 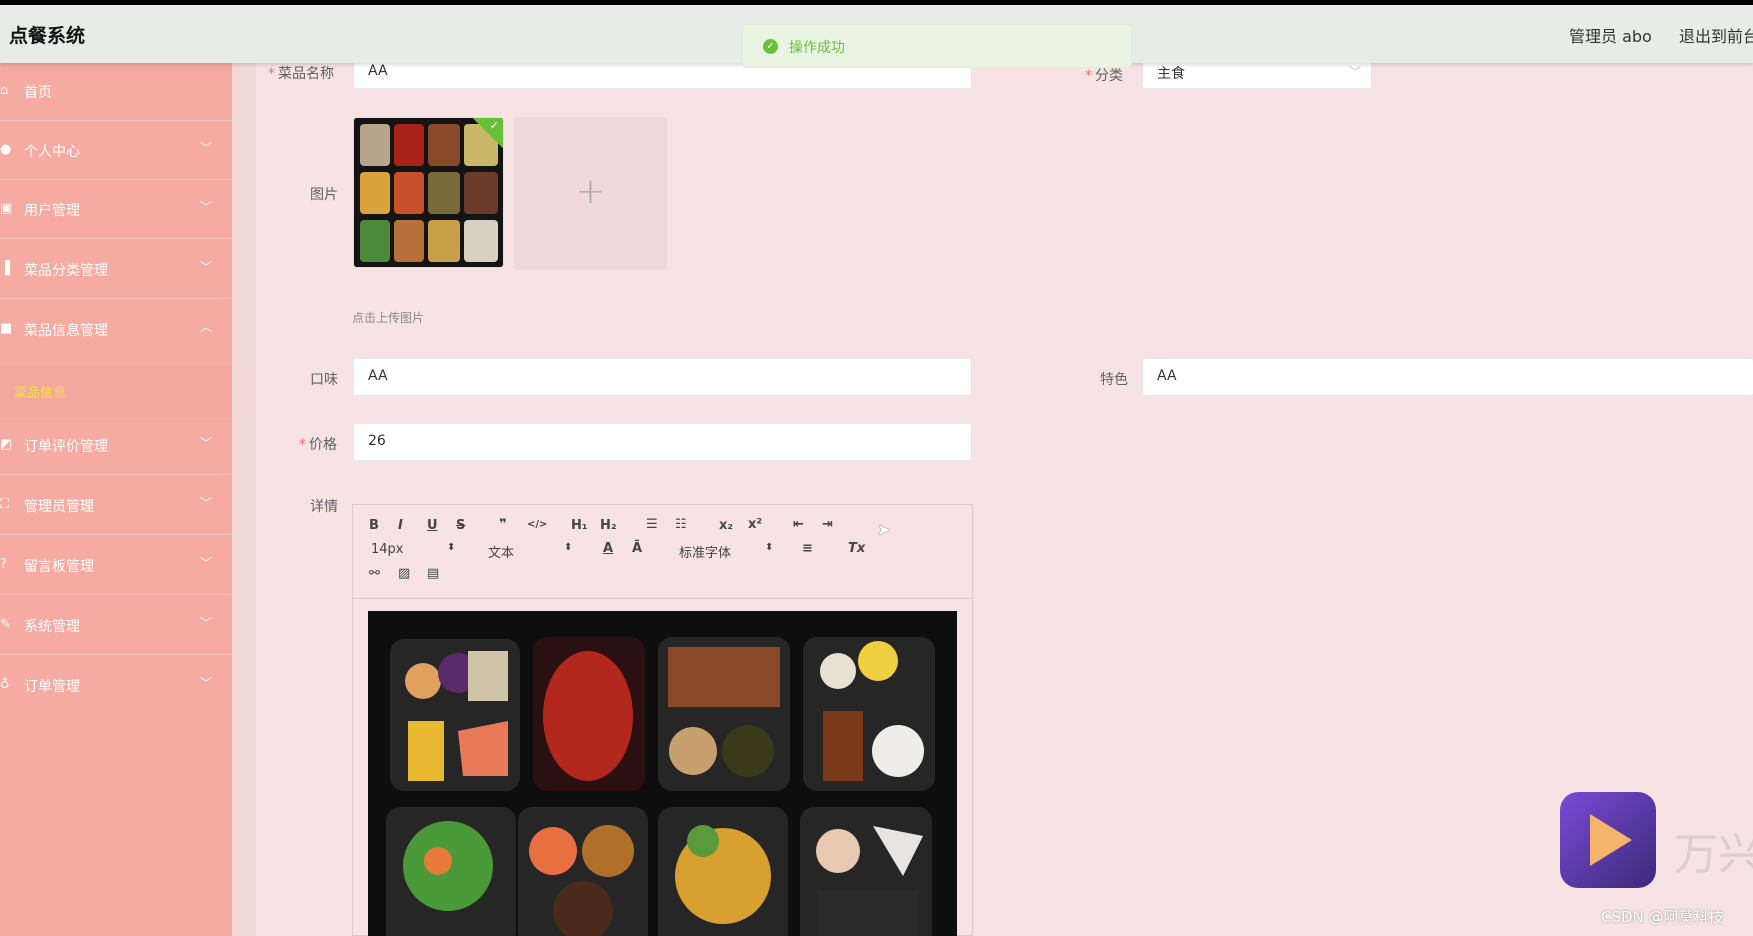 I want to click on category-value: 主食, so click(x=1171, y=74).